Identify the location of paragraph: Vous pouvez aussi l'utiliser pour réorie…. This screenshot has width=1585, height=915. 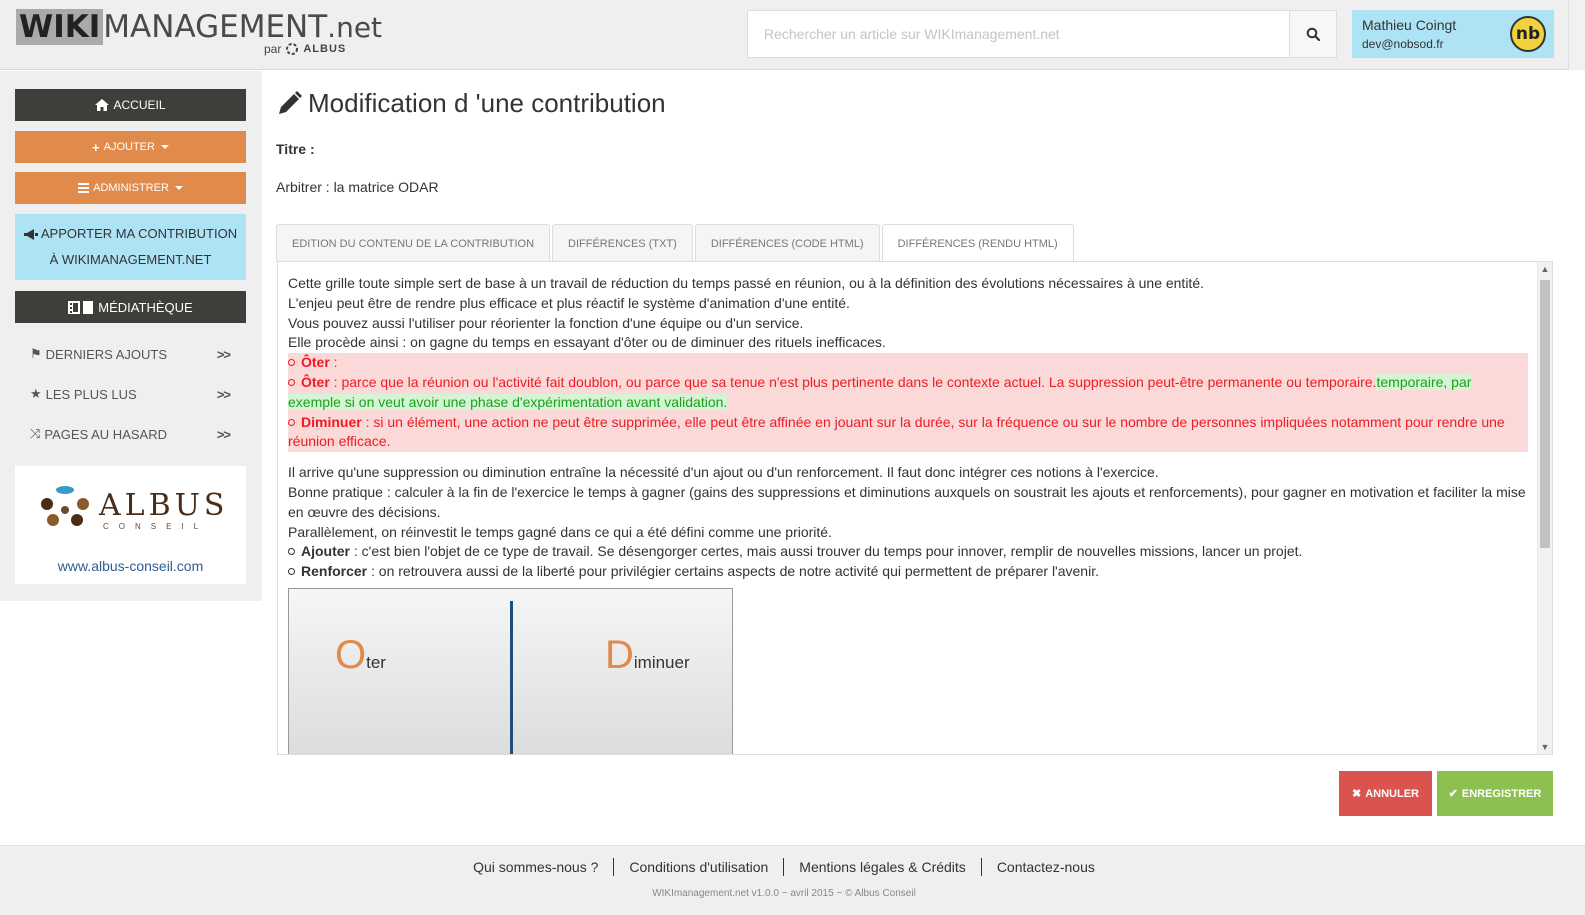
(546, 322).